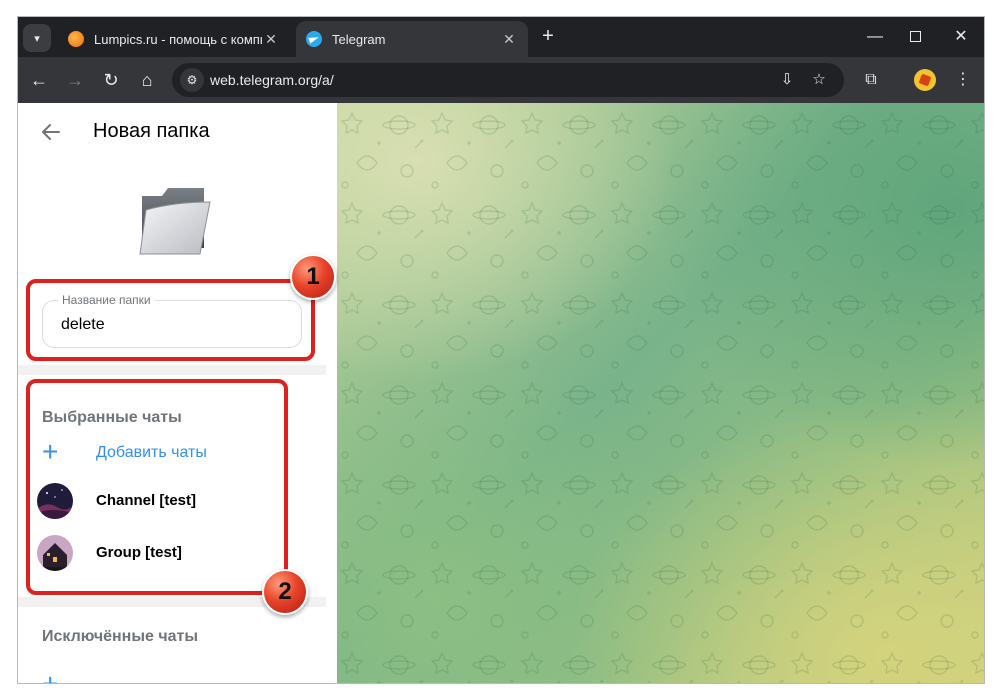 This screenshot has height=700, width=1000. I want to click on folder-icon, so click(175, 221).